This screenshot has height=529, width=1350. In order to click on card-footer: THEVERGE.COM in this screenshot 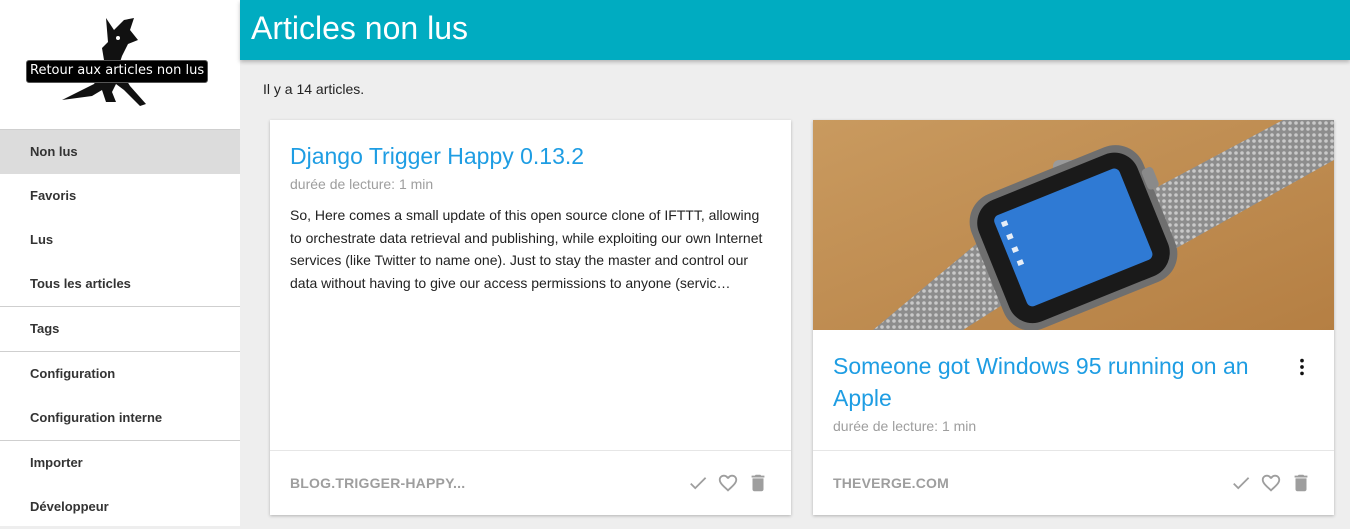, I will do `click(1073, 482)`.